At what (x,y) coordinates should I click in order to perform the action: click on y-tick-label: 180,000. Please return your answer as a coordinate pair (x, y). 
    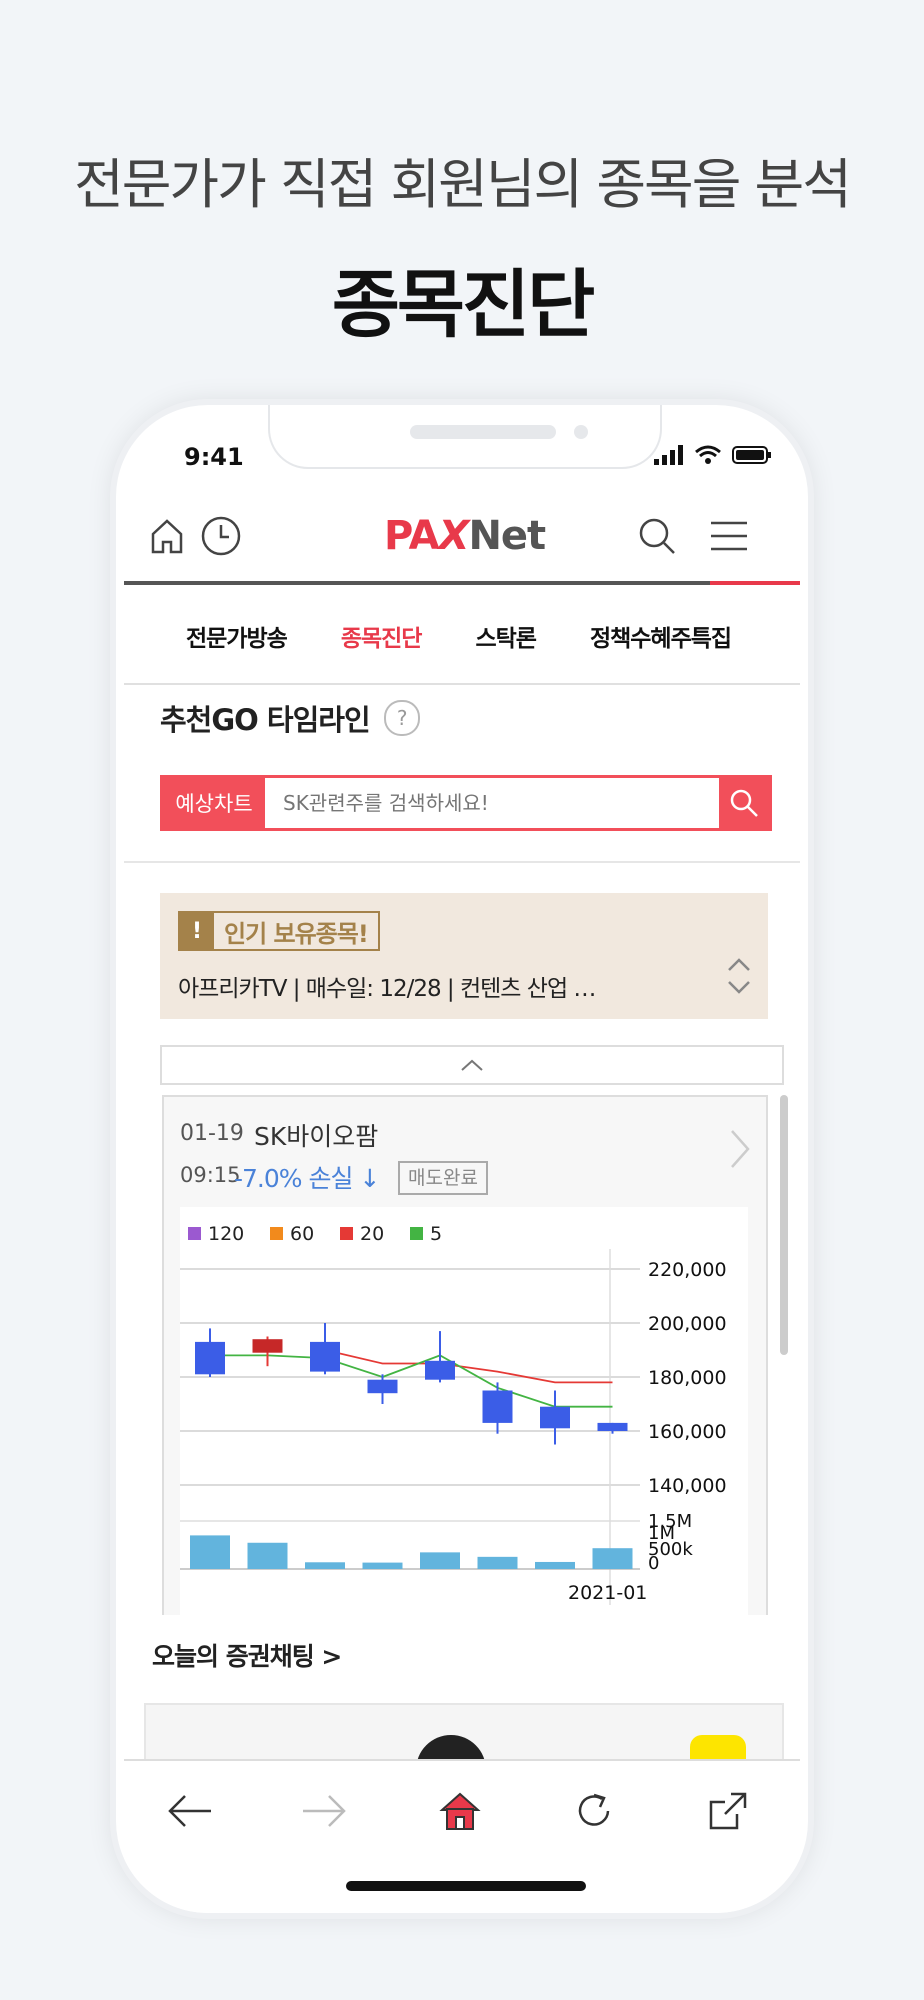
    Looking at the image, I should click on (687, 1378).